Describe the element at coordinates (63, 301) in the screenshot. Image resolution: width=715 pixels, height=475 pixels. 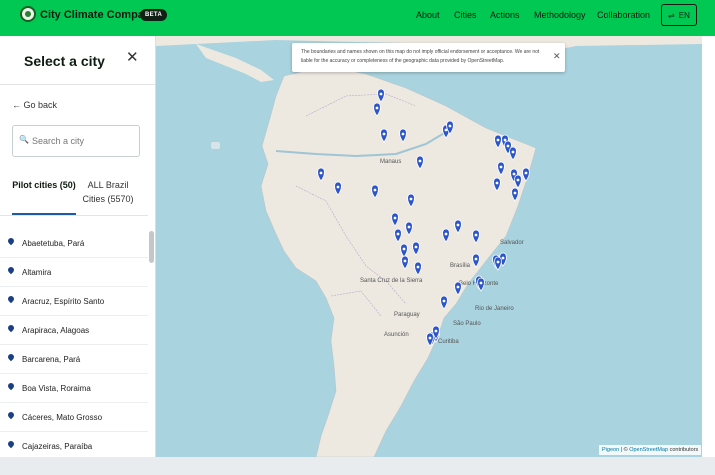
I see `city-name: Aracruz, Espírito Santo` at that location.